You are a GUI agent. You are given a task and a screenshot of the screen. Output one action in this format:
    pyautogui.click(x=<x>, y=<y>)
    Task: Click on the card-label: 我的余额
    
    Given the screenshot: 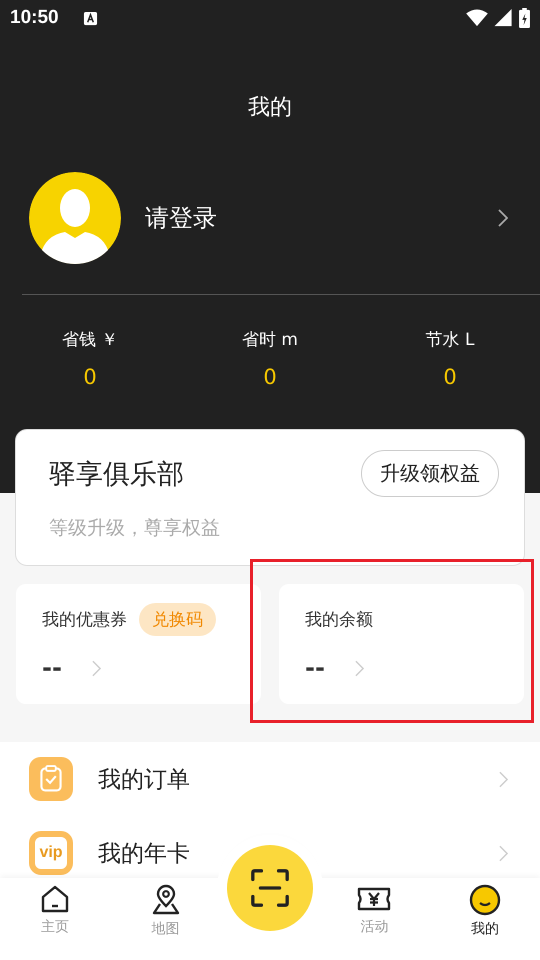 What is the action you would take?
    pyautogui.click(x=339, y=619)
    